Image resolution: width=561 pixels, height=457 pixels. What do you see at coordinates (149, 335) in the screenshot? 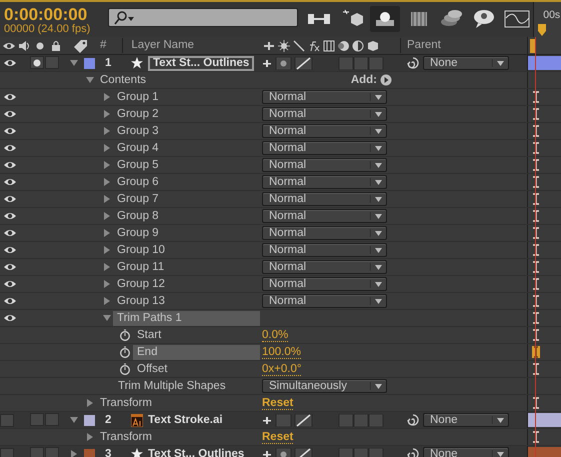
I see `property-name: Start` at bounding box center [149, 335].